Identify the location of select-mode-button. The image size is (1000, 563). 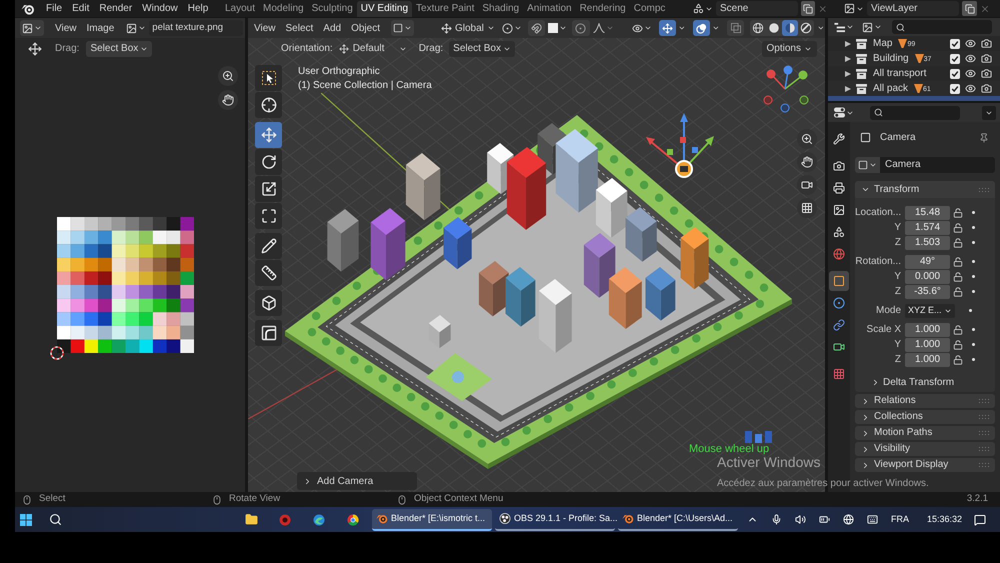
(402, 28).